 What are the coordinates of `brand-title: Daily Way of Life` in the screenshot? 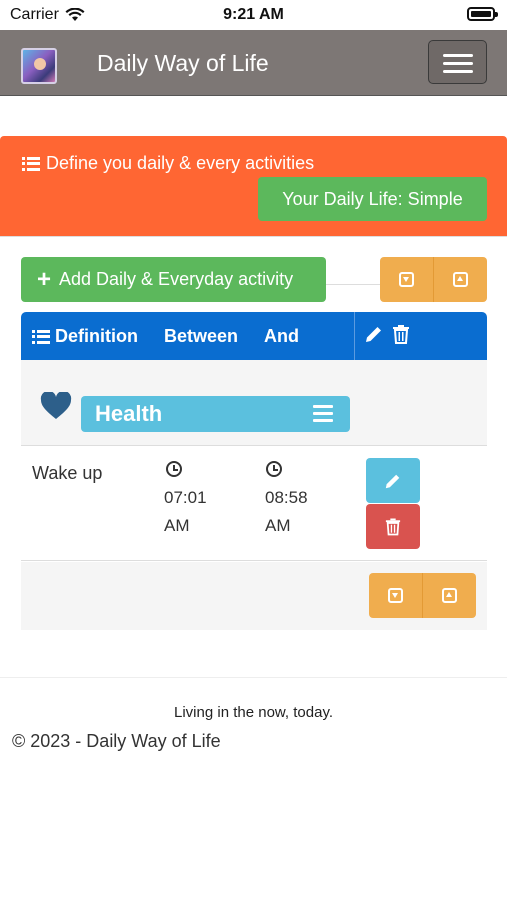 It's located at (183, 63).